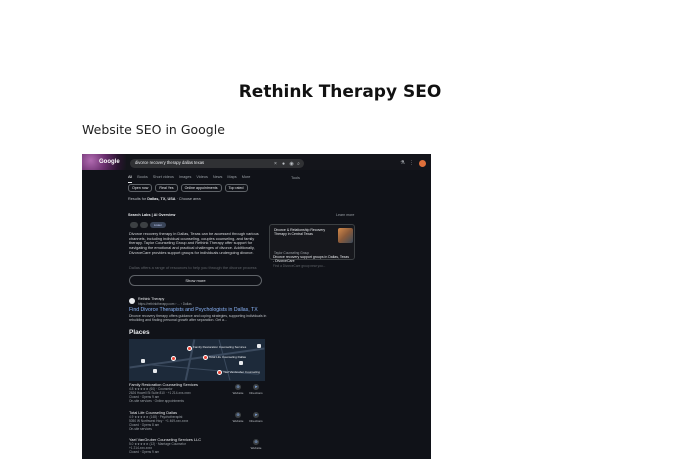 The image size is (680, 459). What do you see at coordinates (151, 299) in the screenshot?
I see `result-site-name: Rethink Therapy` at bounding box center [151, 299].